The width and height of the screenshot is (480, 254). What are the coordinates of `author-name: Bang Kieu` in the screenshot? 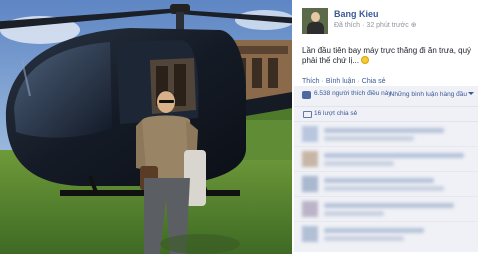 It's located at (356, 14).